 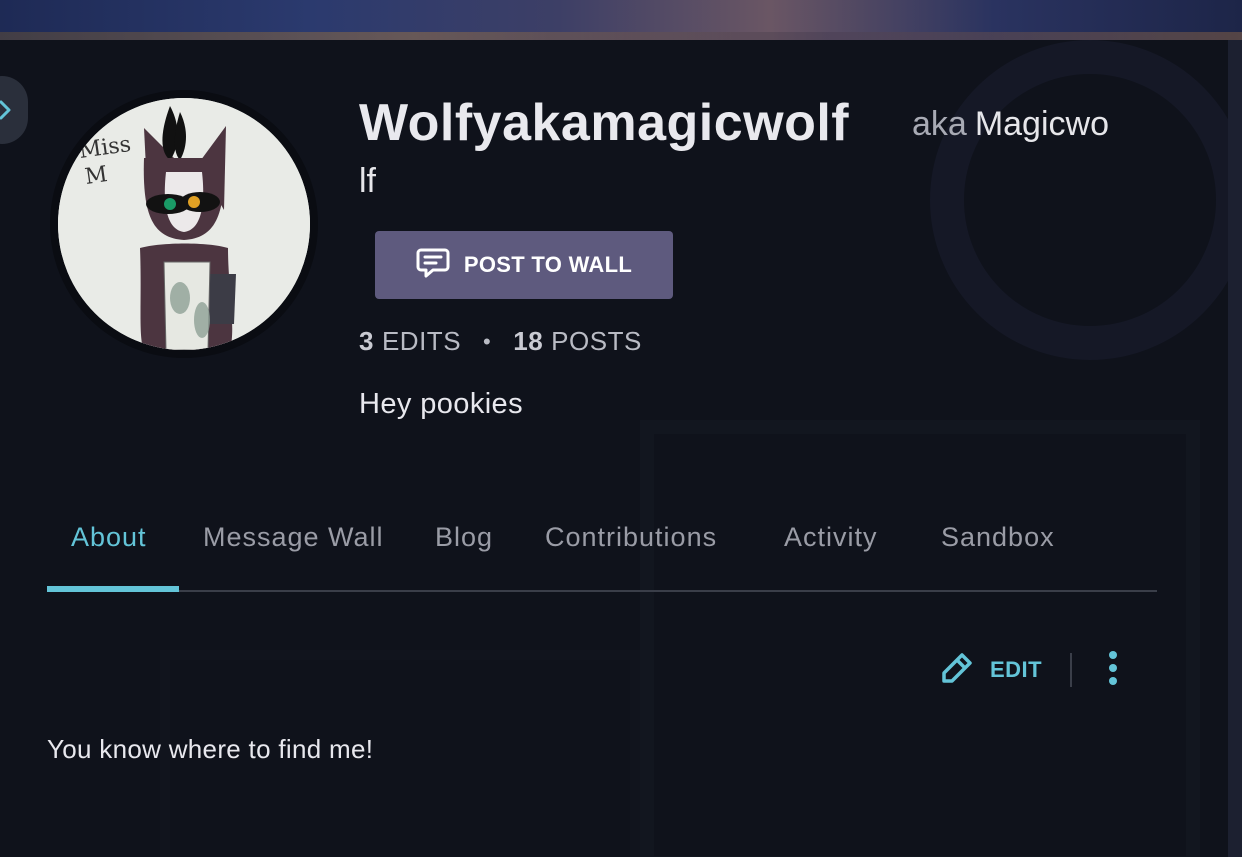 What do you see at coordinates (1071, 670) in the screenshot?
I see `actions-divider` at bounding box center [1071, 670].